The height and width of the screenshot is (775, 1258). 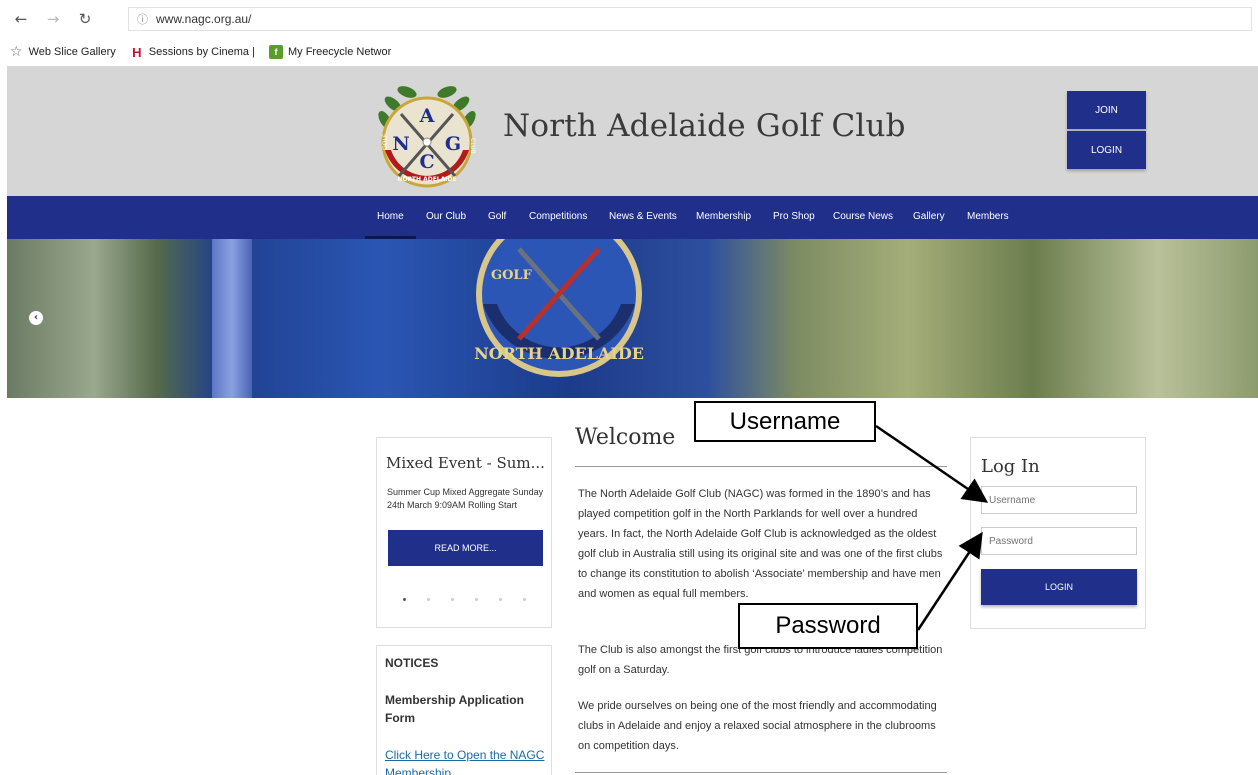 I want to click on content-divider, so click(x=761, y=772).